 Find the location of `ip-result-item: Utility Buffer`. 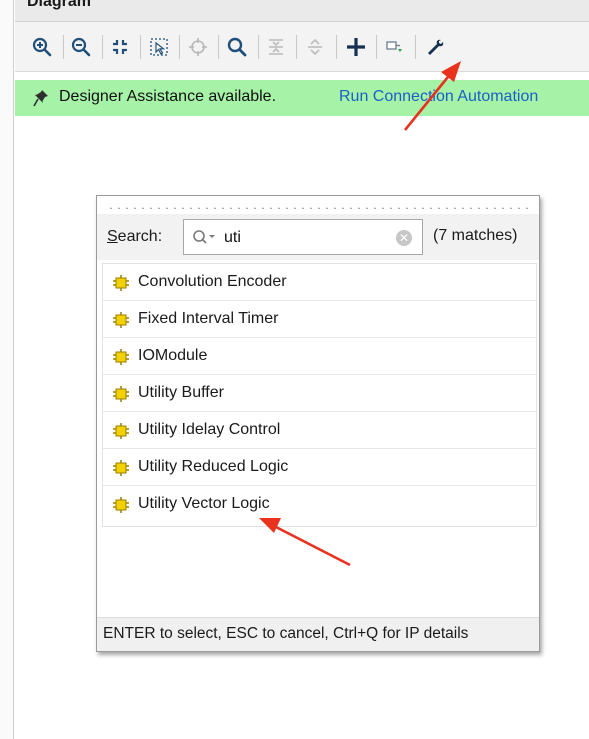

ip-result-item: Utility Buffer is located at coordinates (319, 393).